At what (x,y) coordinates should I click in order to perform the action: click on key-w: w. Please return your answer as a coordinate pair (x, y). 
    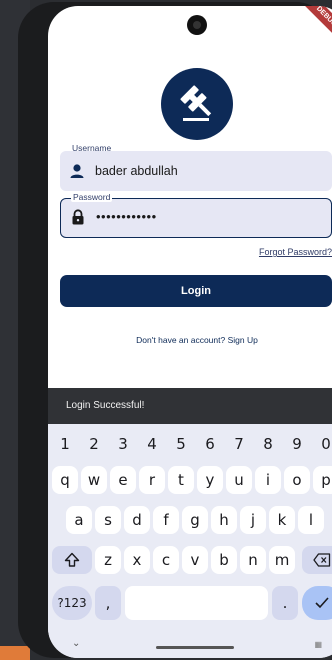
    Looking at the image, I should click on (94, 480).